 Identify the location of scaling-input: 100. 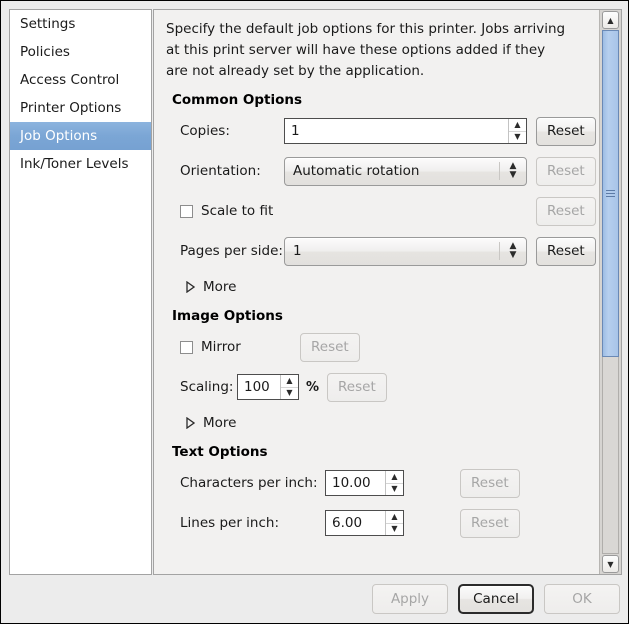
(259, 387).